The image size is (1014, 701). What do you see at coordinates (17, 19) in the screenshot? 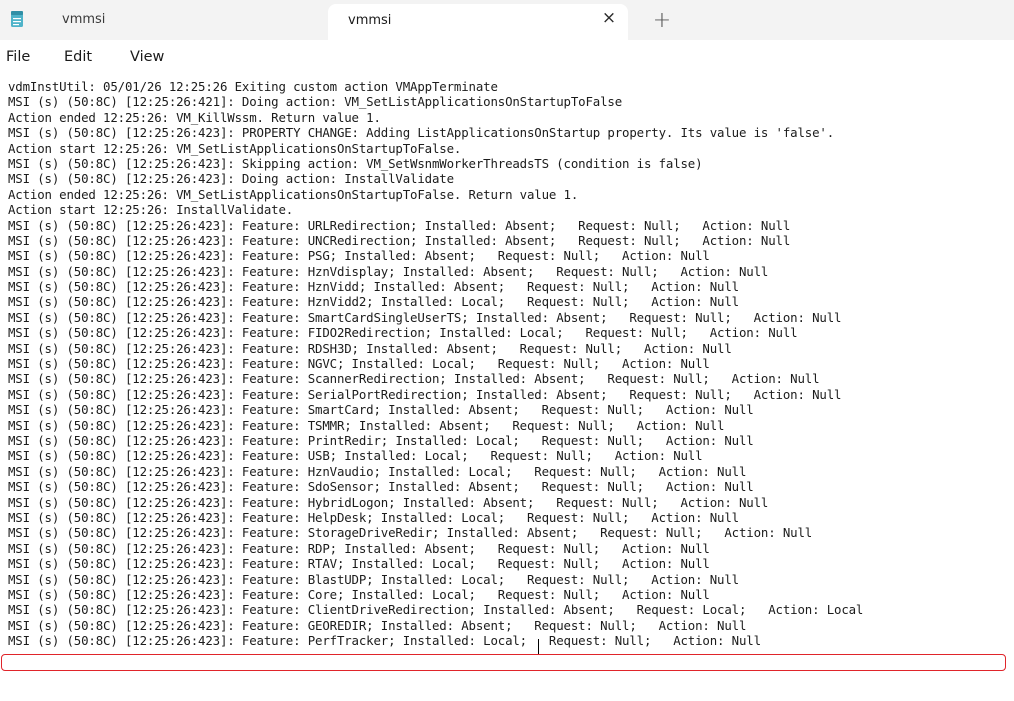
I see `notepad-icon` at bounding box center [17, 19].